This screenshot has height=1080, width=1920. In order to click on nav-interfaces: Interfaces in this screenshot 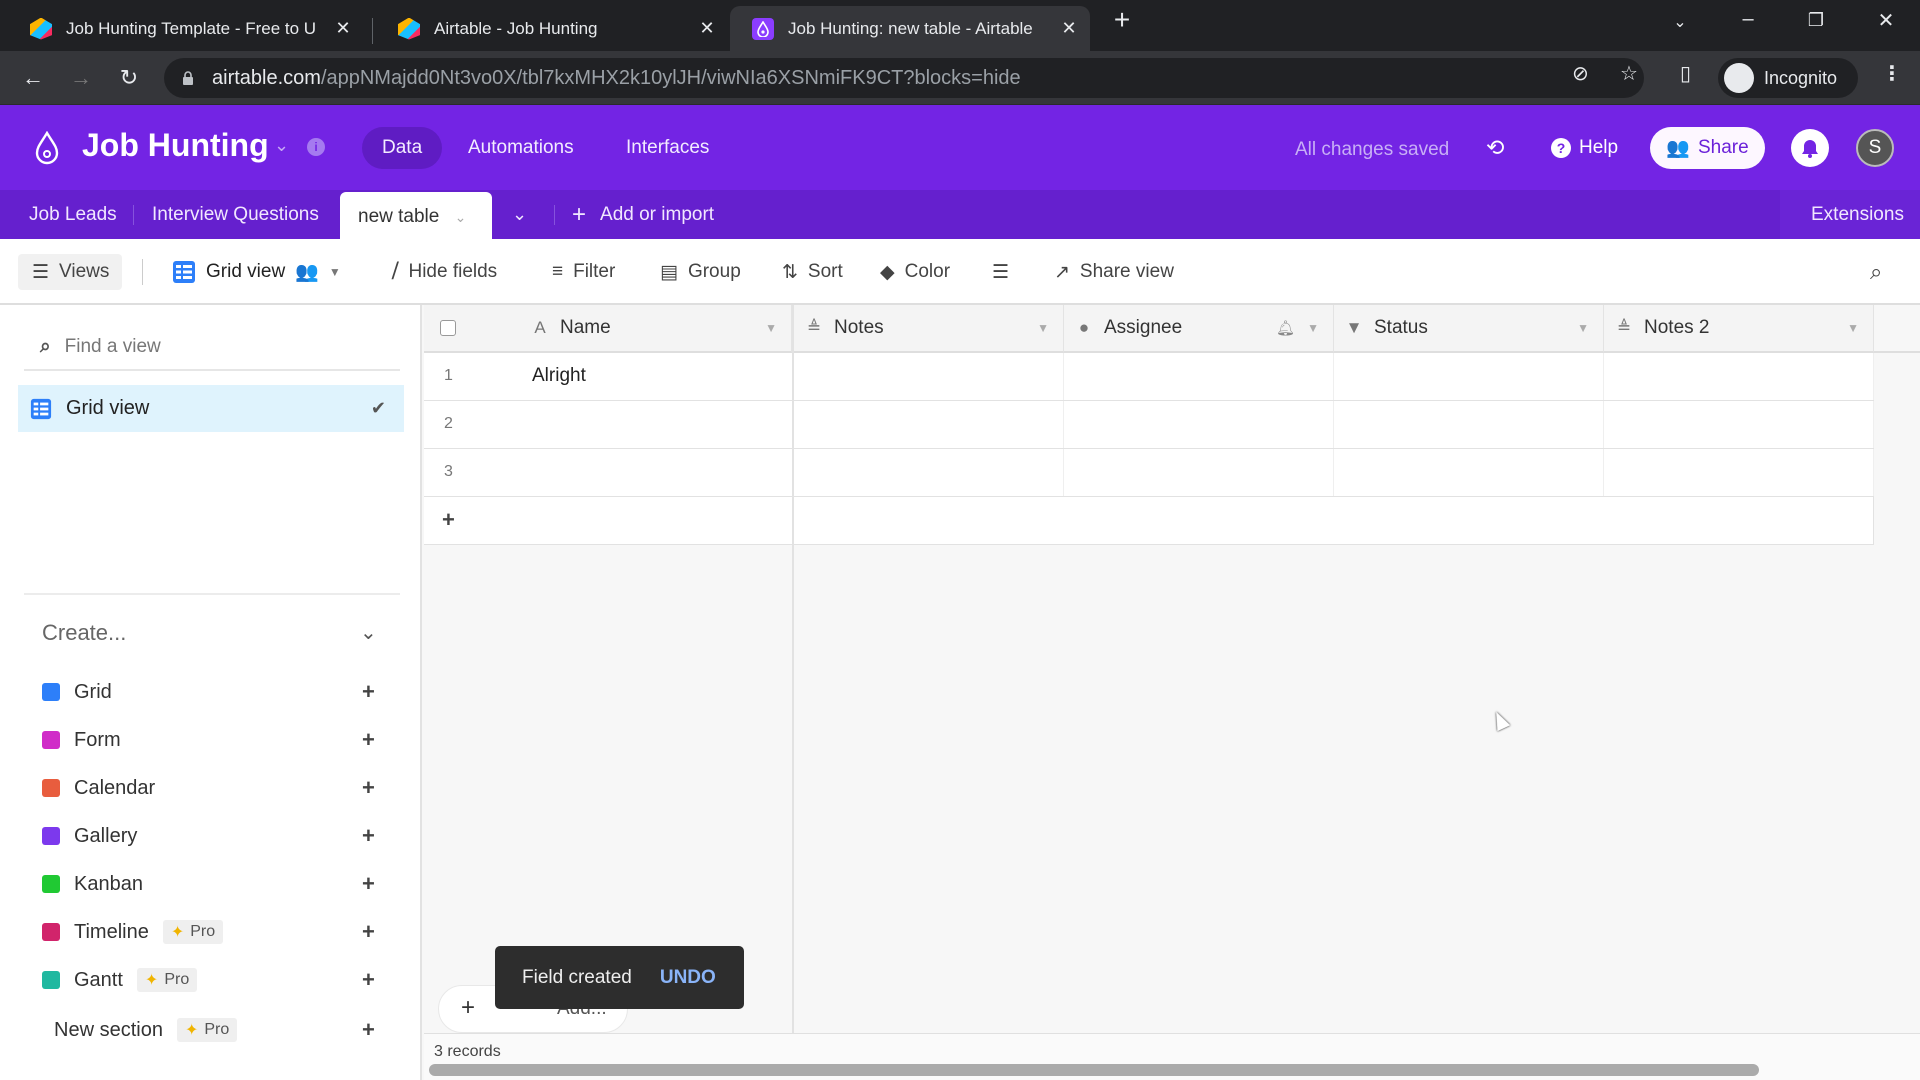, I will do `click(667, 148)`.